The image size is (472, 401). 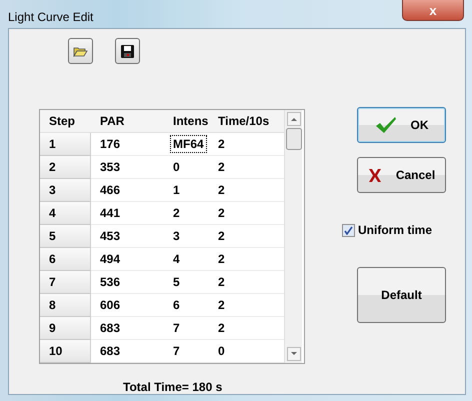 I want to click on row-header: 5, so click(x=65, y=236).